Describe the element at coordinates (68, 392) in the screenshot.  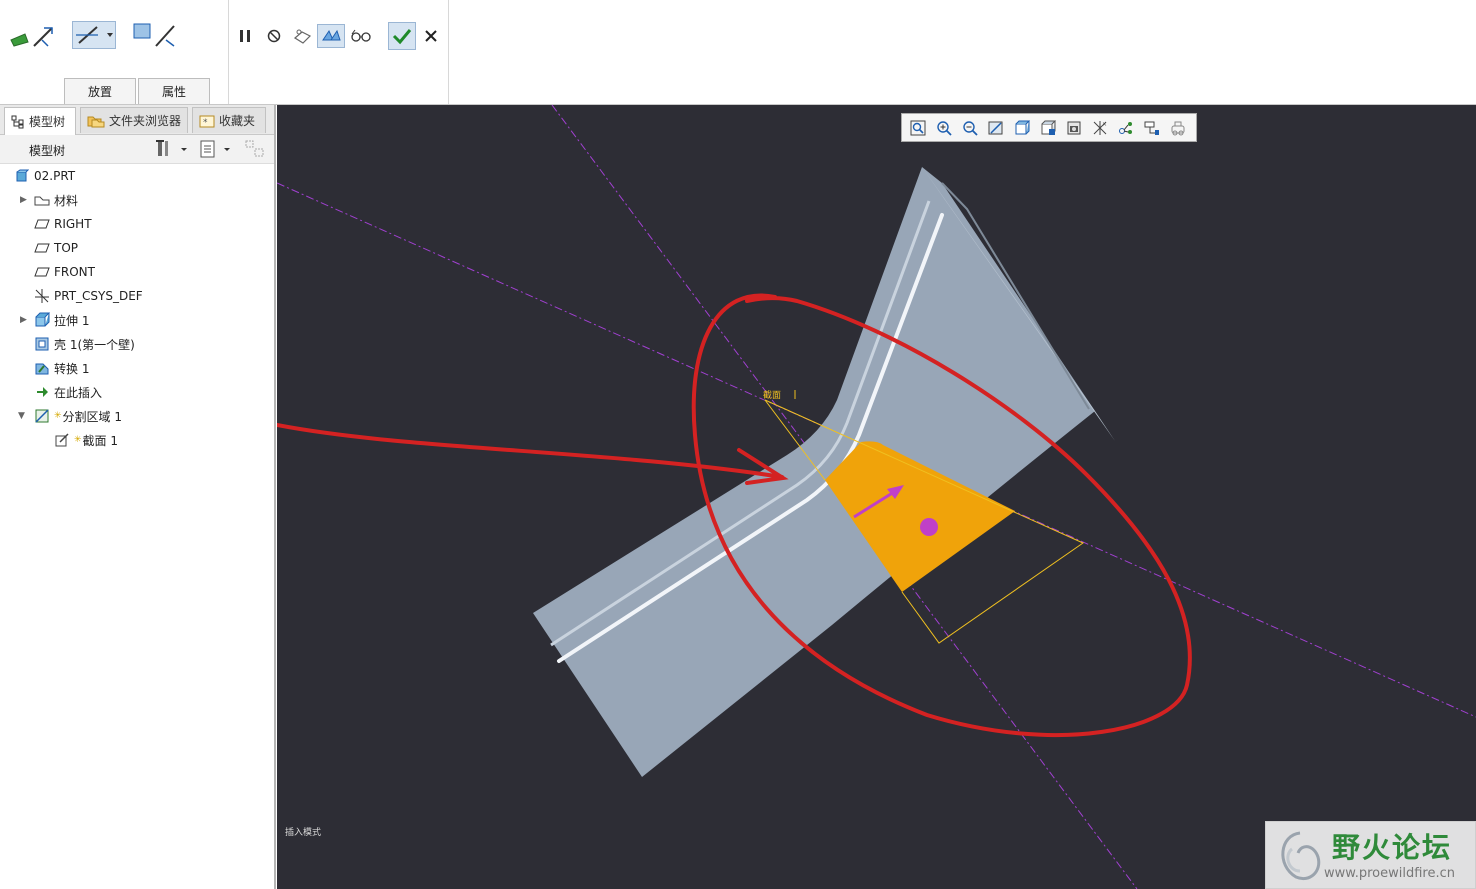
I see `tree-item-insert-here: 在此插入` at that location.